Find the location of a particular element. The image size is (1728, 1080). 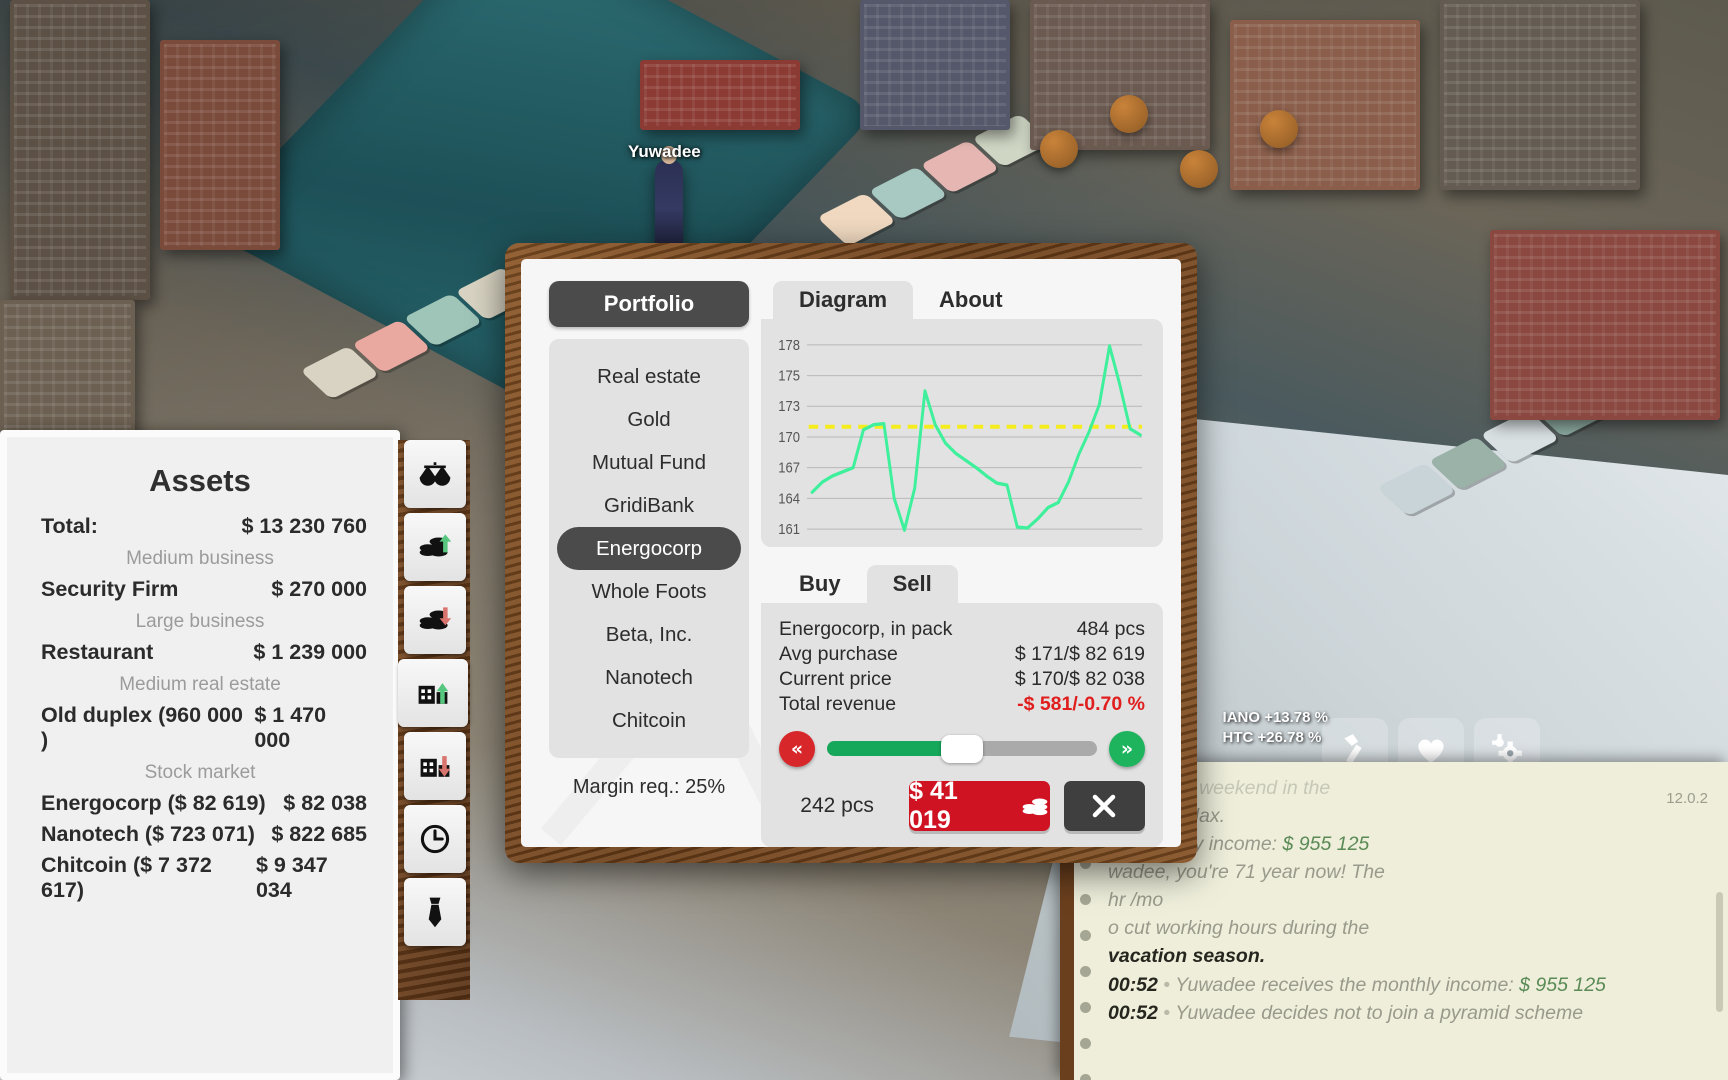

quantity-slider is located at coordinates (962, 749).